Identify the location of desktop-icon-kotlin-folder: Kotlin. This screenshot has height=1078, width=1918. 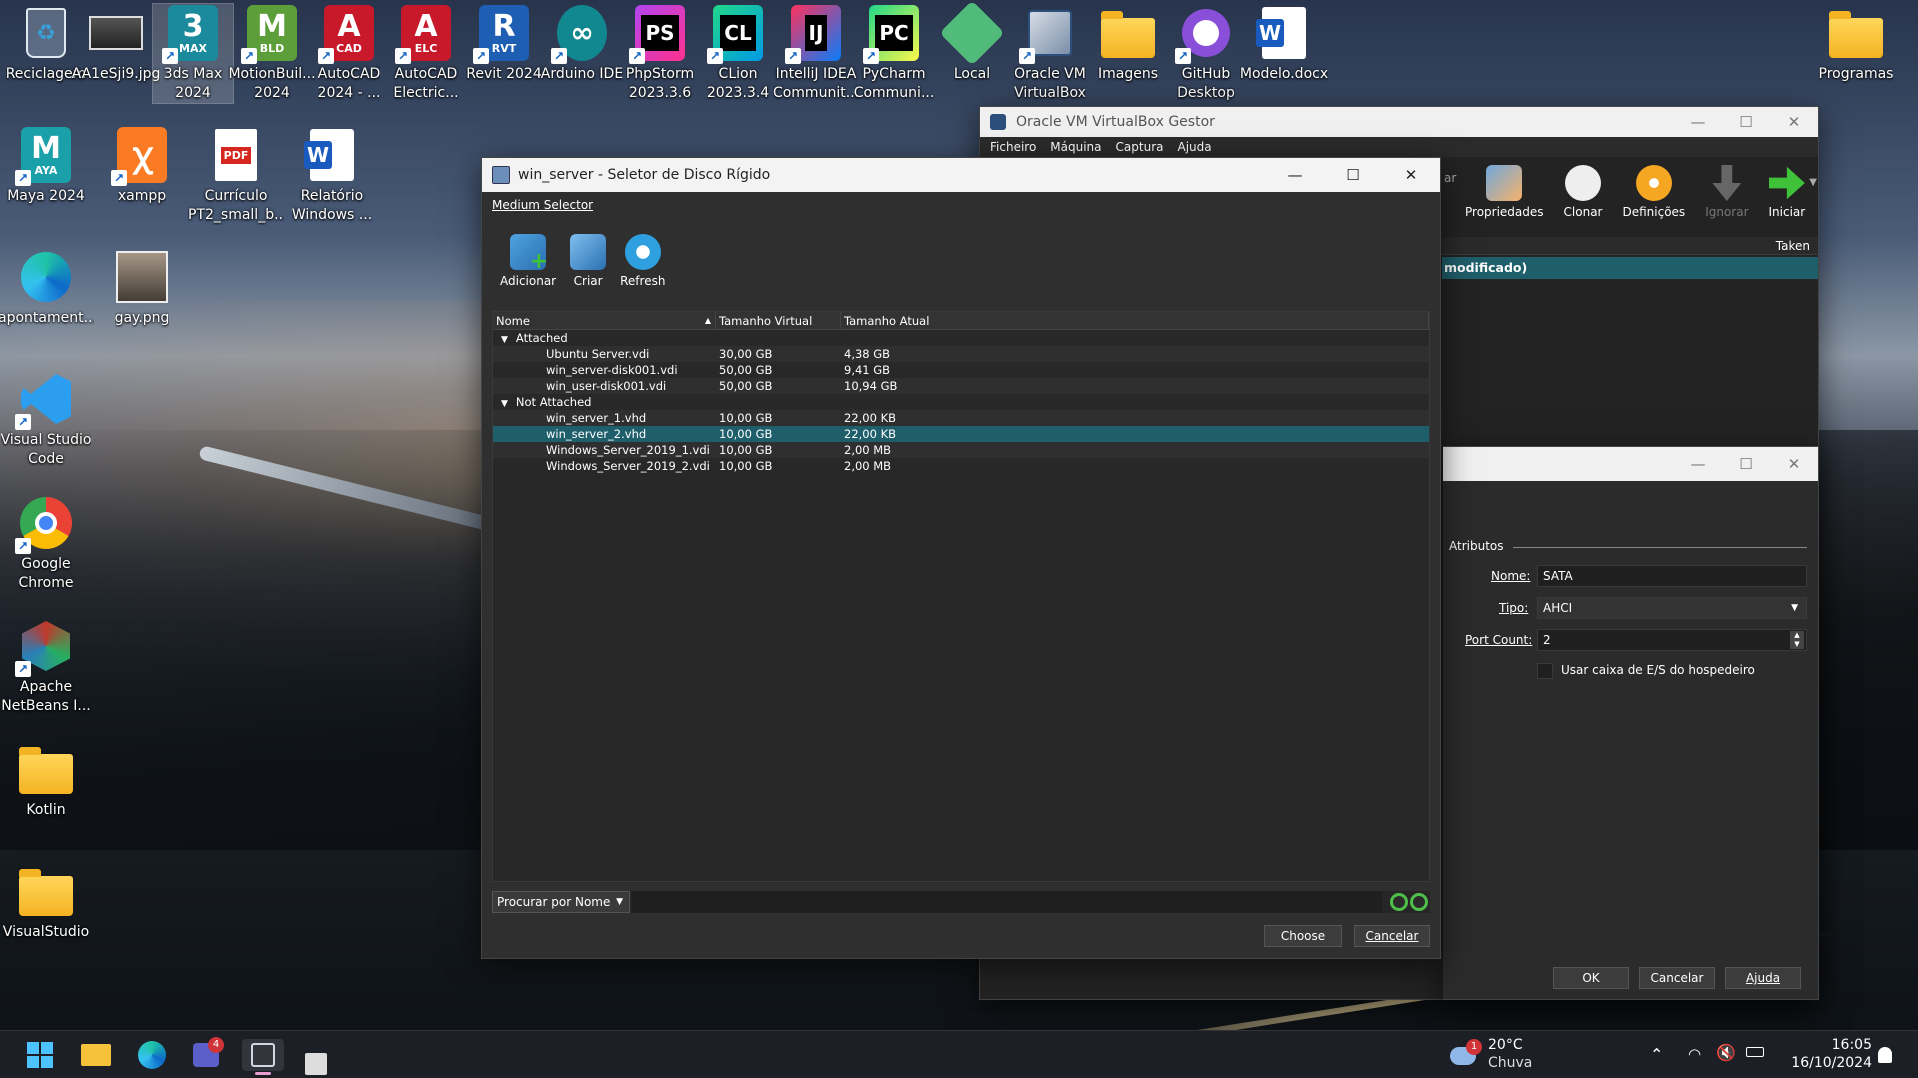
(46, 780).